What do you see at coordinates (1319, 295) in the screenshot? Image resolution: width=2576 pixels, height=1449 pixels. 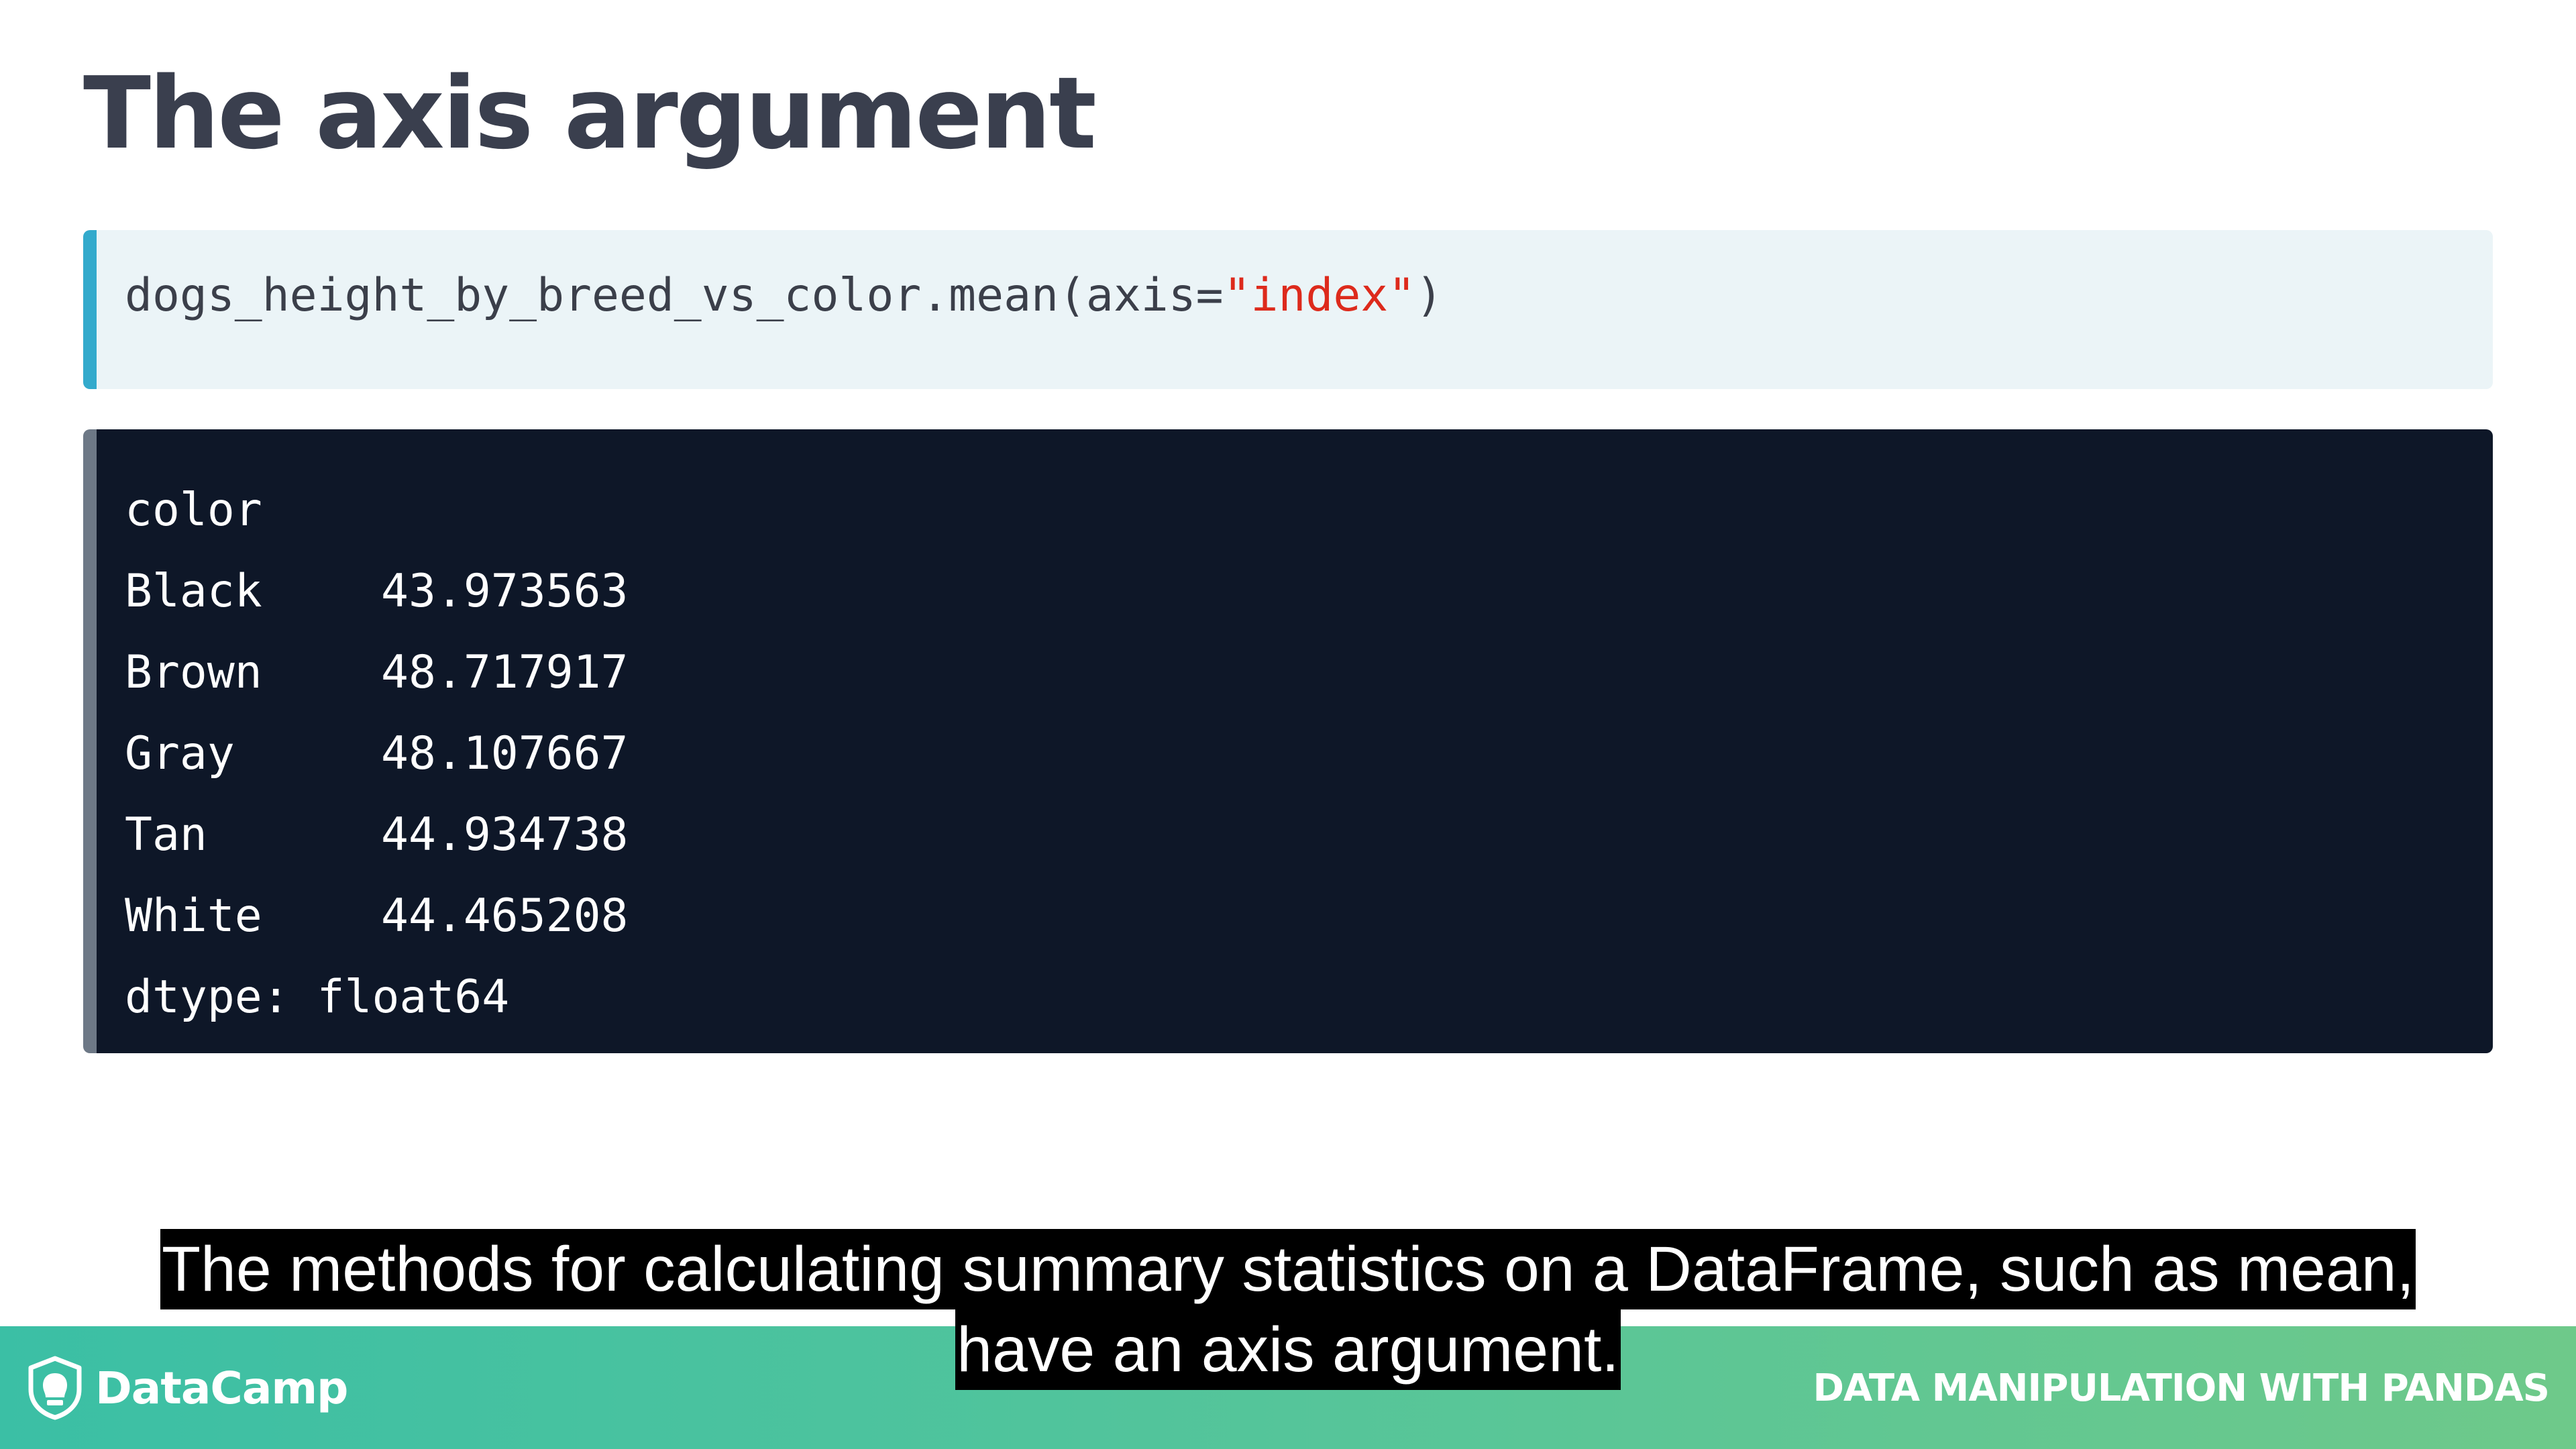 I see `code-string-arg: "index"` at bounding box center [1319, 295].